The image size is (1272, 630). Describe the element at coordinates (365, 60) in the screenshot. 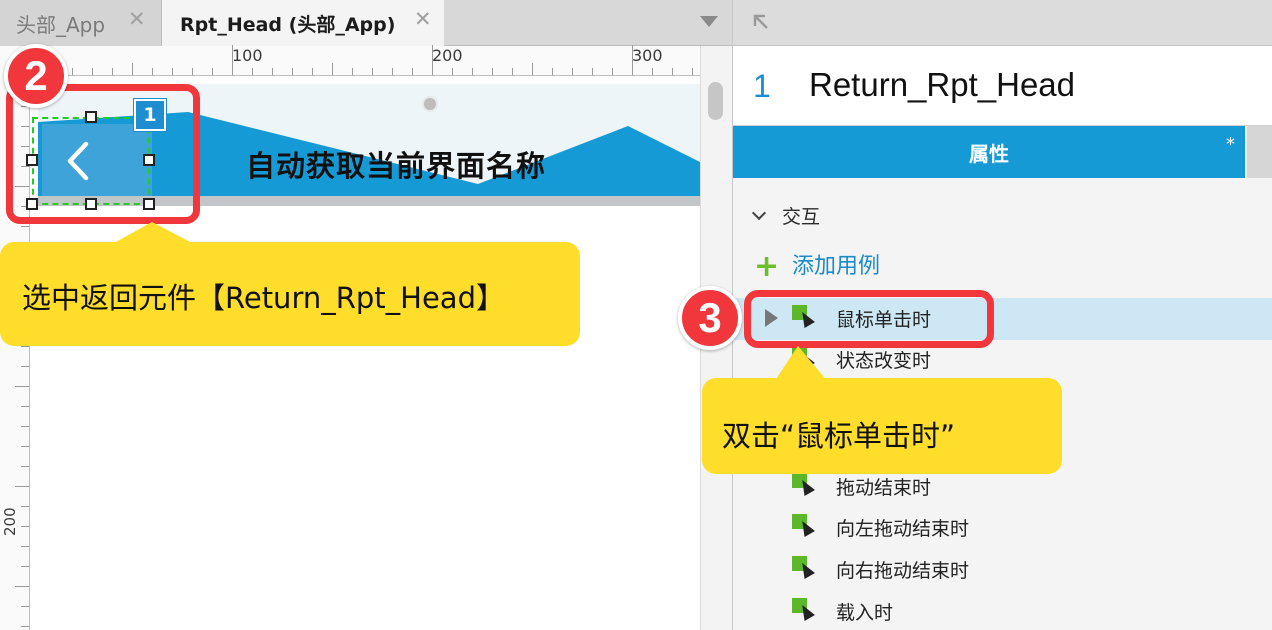

I see `horizontal-ruler: 100 200 300` at that location.